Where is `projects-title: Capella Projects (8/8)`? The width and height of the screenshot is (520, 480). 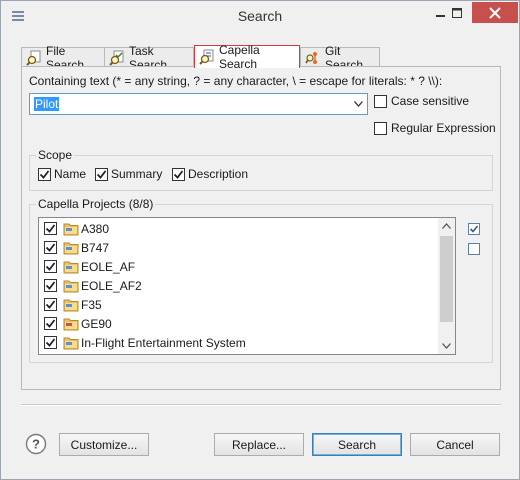
projects-title: Capella Projects (8/8) is located at coordinates (96, 204).